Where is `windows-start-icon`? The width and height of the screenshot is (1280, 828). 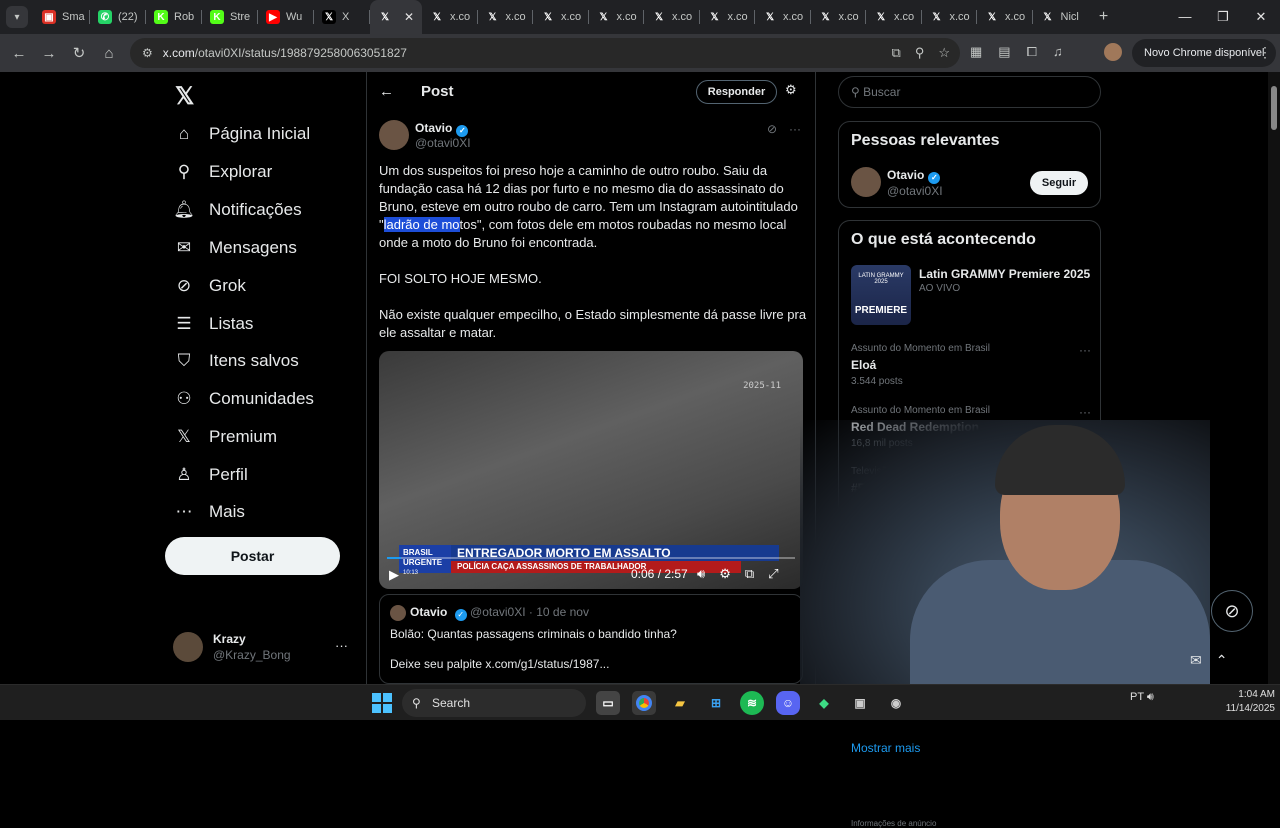 windows-start-icon is located at coordinates (382, 703).